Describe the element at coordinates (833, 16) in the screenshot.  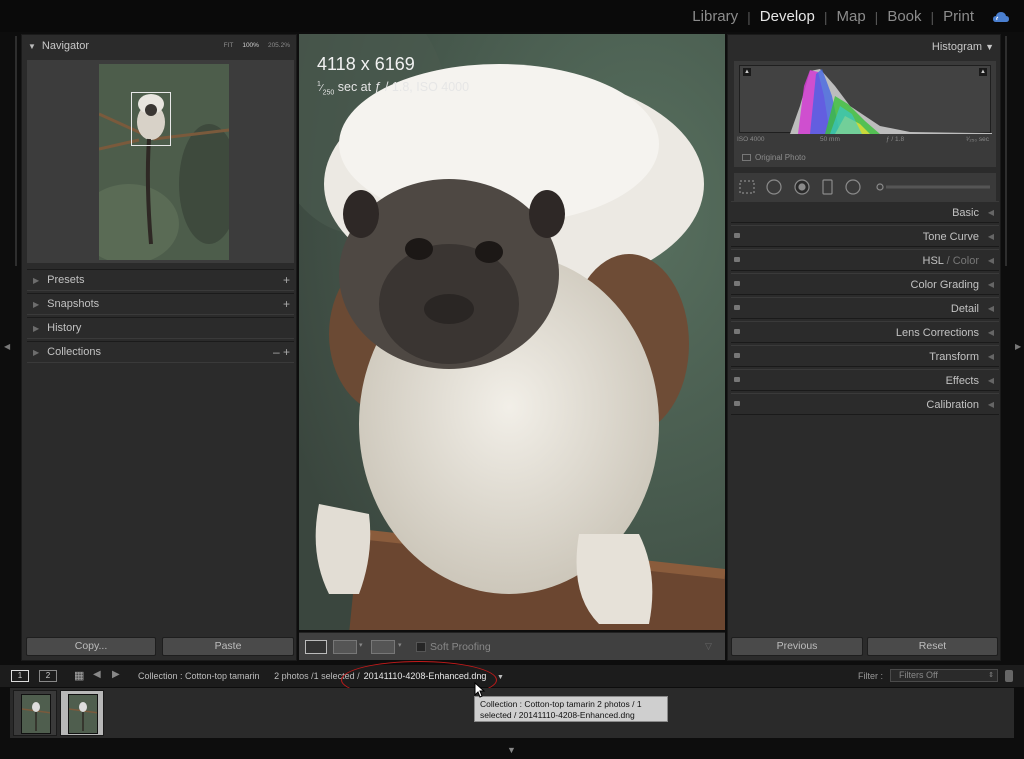
I see `module-list: Library | Develop | Map | Book | Print` at that location.